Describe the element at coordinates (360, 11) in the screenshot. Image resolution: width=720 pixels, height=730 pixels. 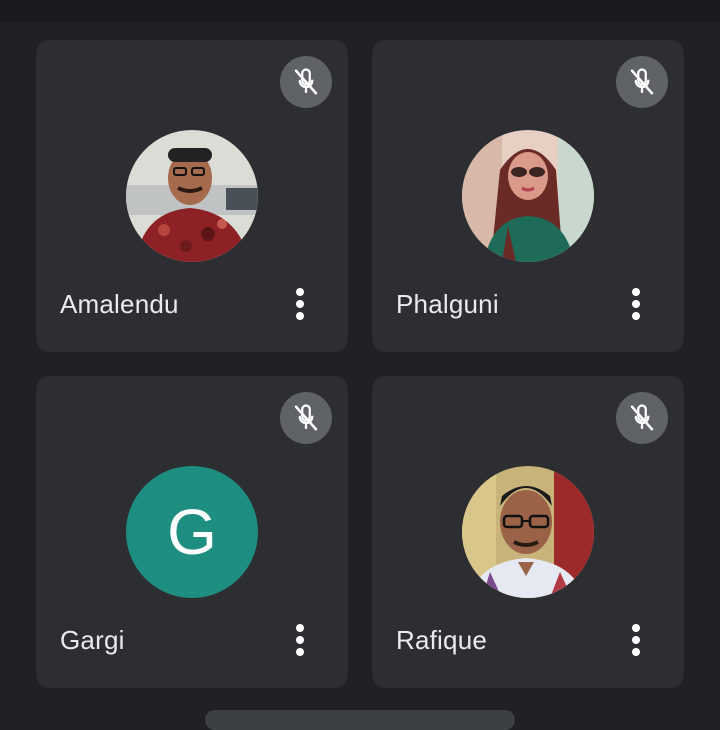
I see `top-status-bar` at that location.